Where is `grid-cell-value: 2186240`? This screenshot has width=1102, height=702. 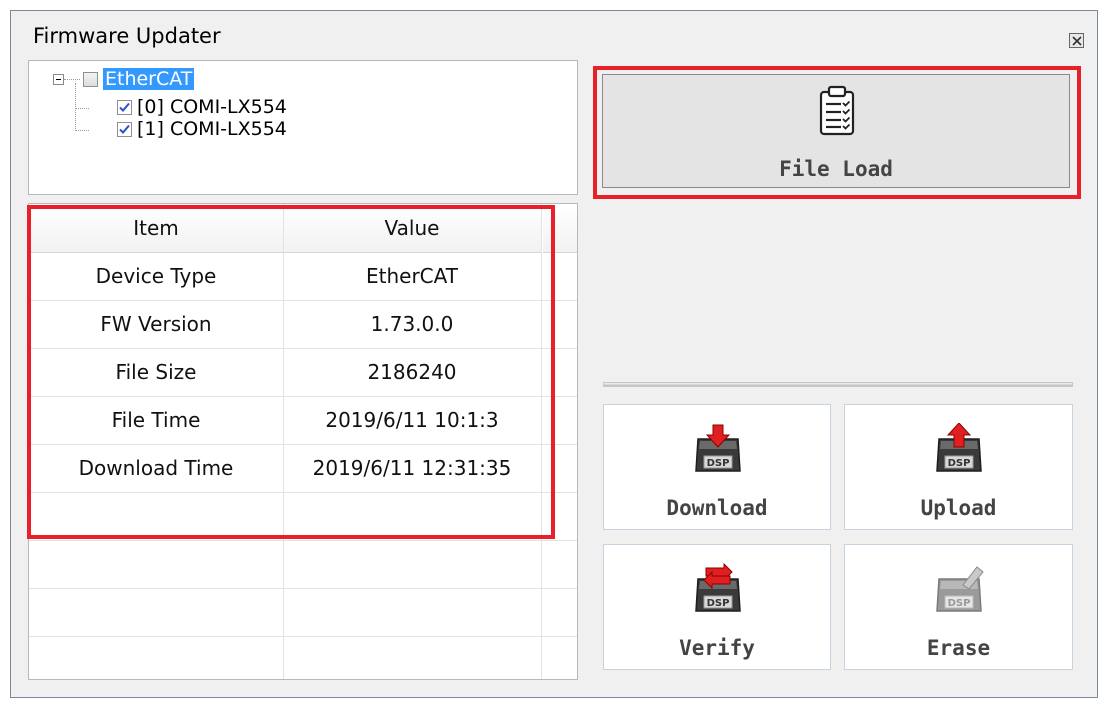 grid-cell-value: 2186240 is located at coordinates (412, 372).